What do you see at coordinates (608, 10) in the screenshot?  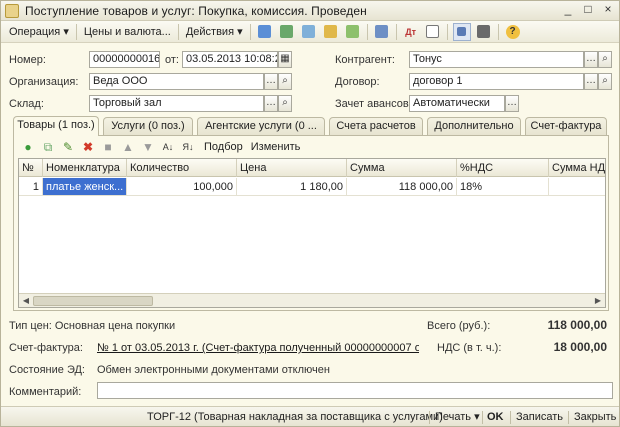 I see `close-window-button: ×` at bounding box center [608, 10].